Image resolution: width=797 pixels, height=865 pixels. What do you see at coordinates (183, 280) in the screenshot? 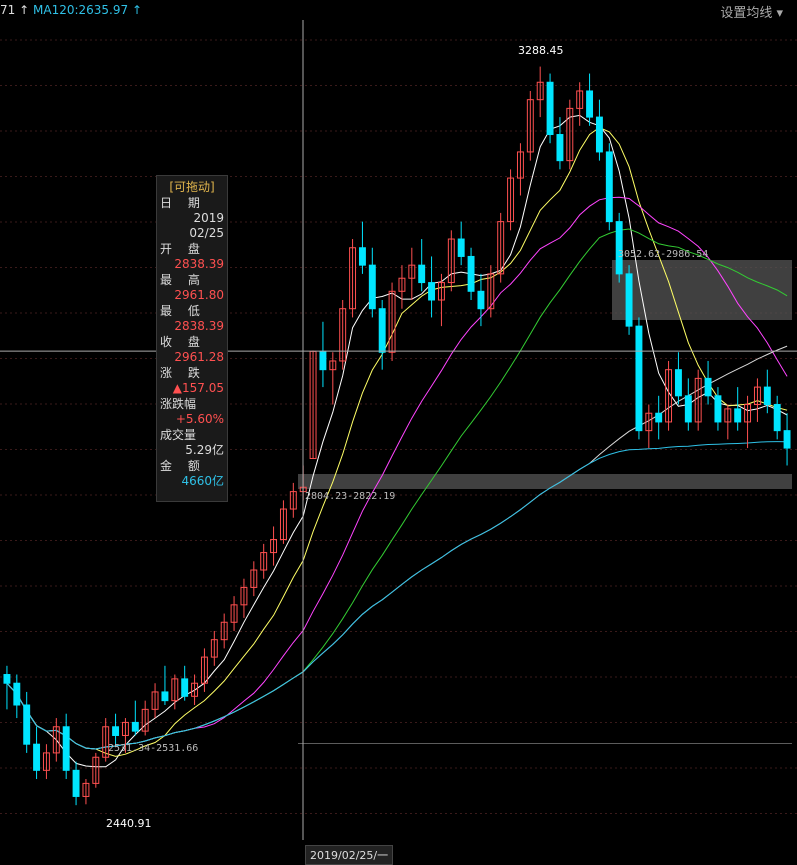
I see `high-label: 最 高` at bounding box center [183, 280].